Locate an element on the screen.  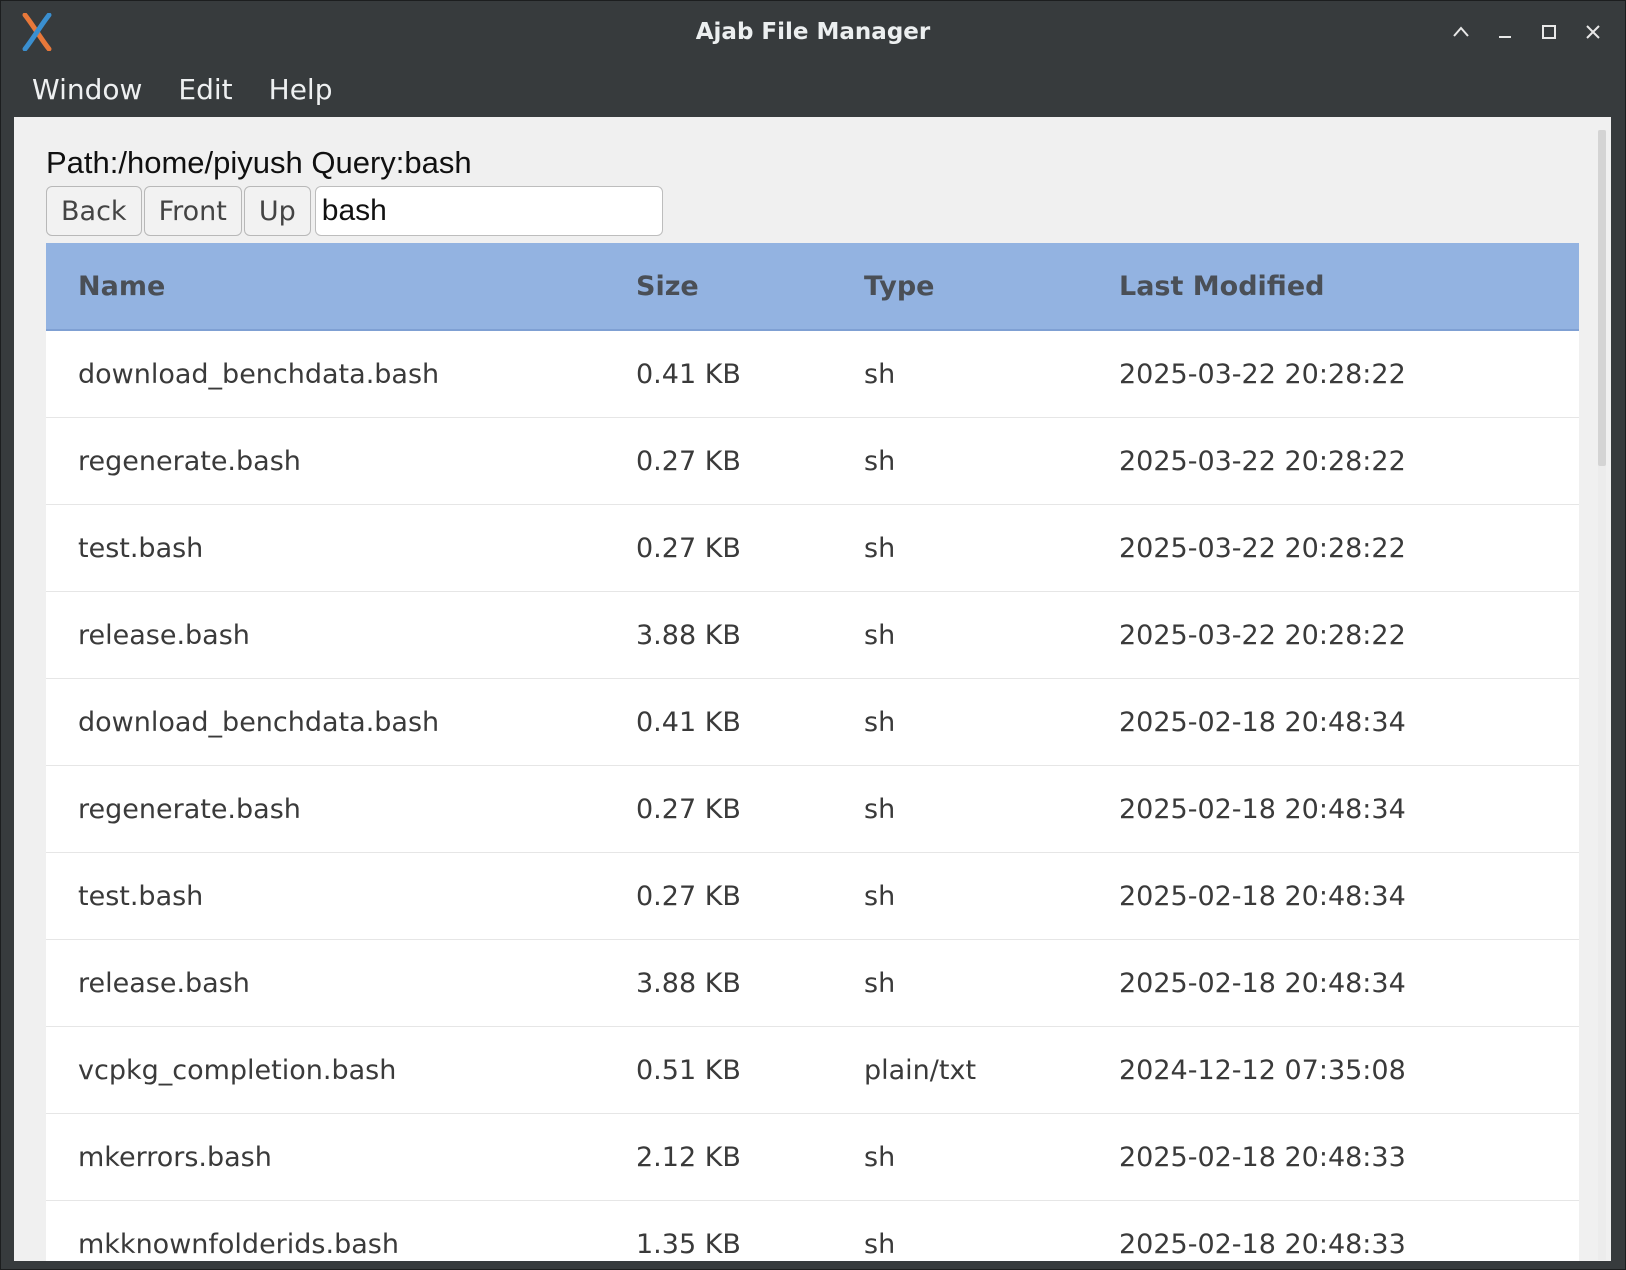
back-button: Back is located at coordinates (94, 211).